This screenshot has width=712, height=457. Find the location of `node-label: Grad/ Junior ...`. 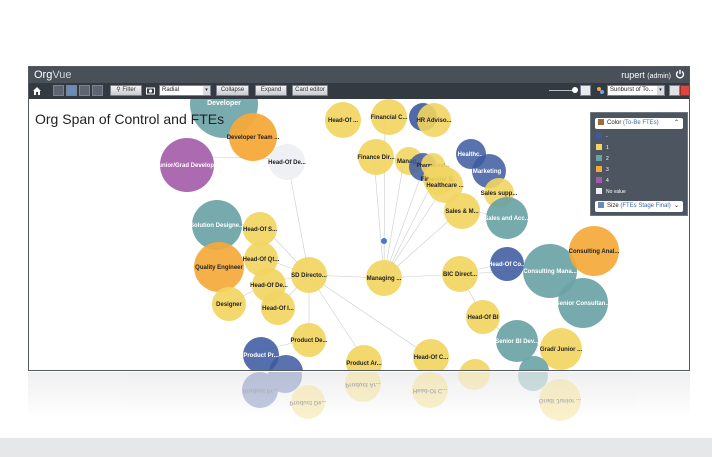

node-label: Grad/ Junior ... is located at coordinates (561, 350).